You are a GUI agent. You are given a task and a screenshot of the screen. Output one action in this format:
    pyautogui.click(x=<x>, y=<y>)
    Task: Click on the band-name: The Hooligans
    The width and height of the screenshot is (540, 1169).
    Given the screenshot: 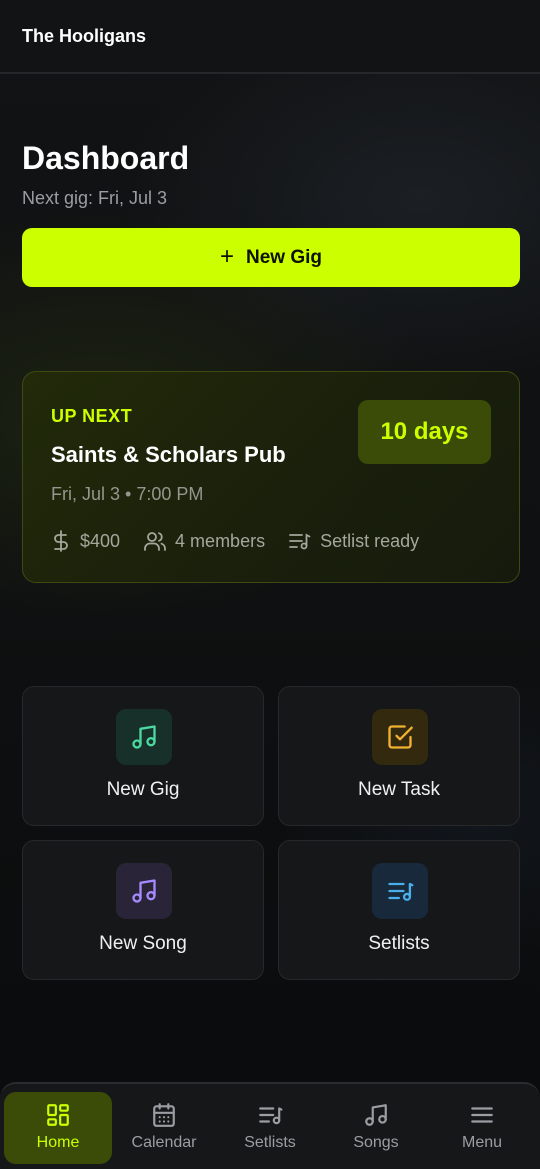 What is the action you would take?
    pyautogui.click(x=84, y=36)
    